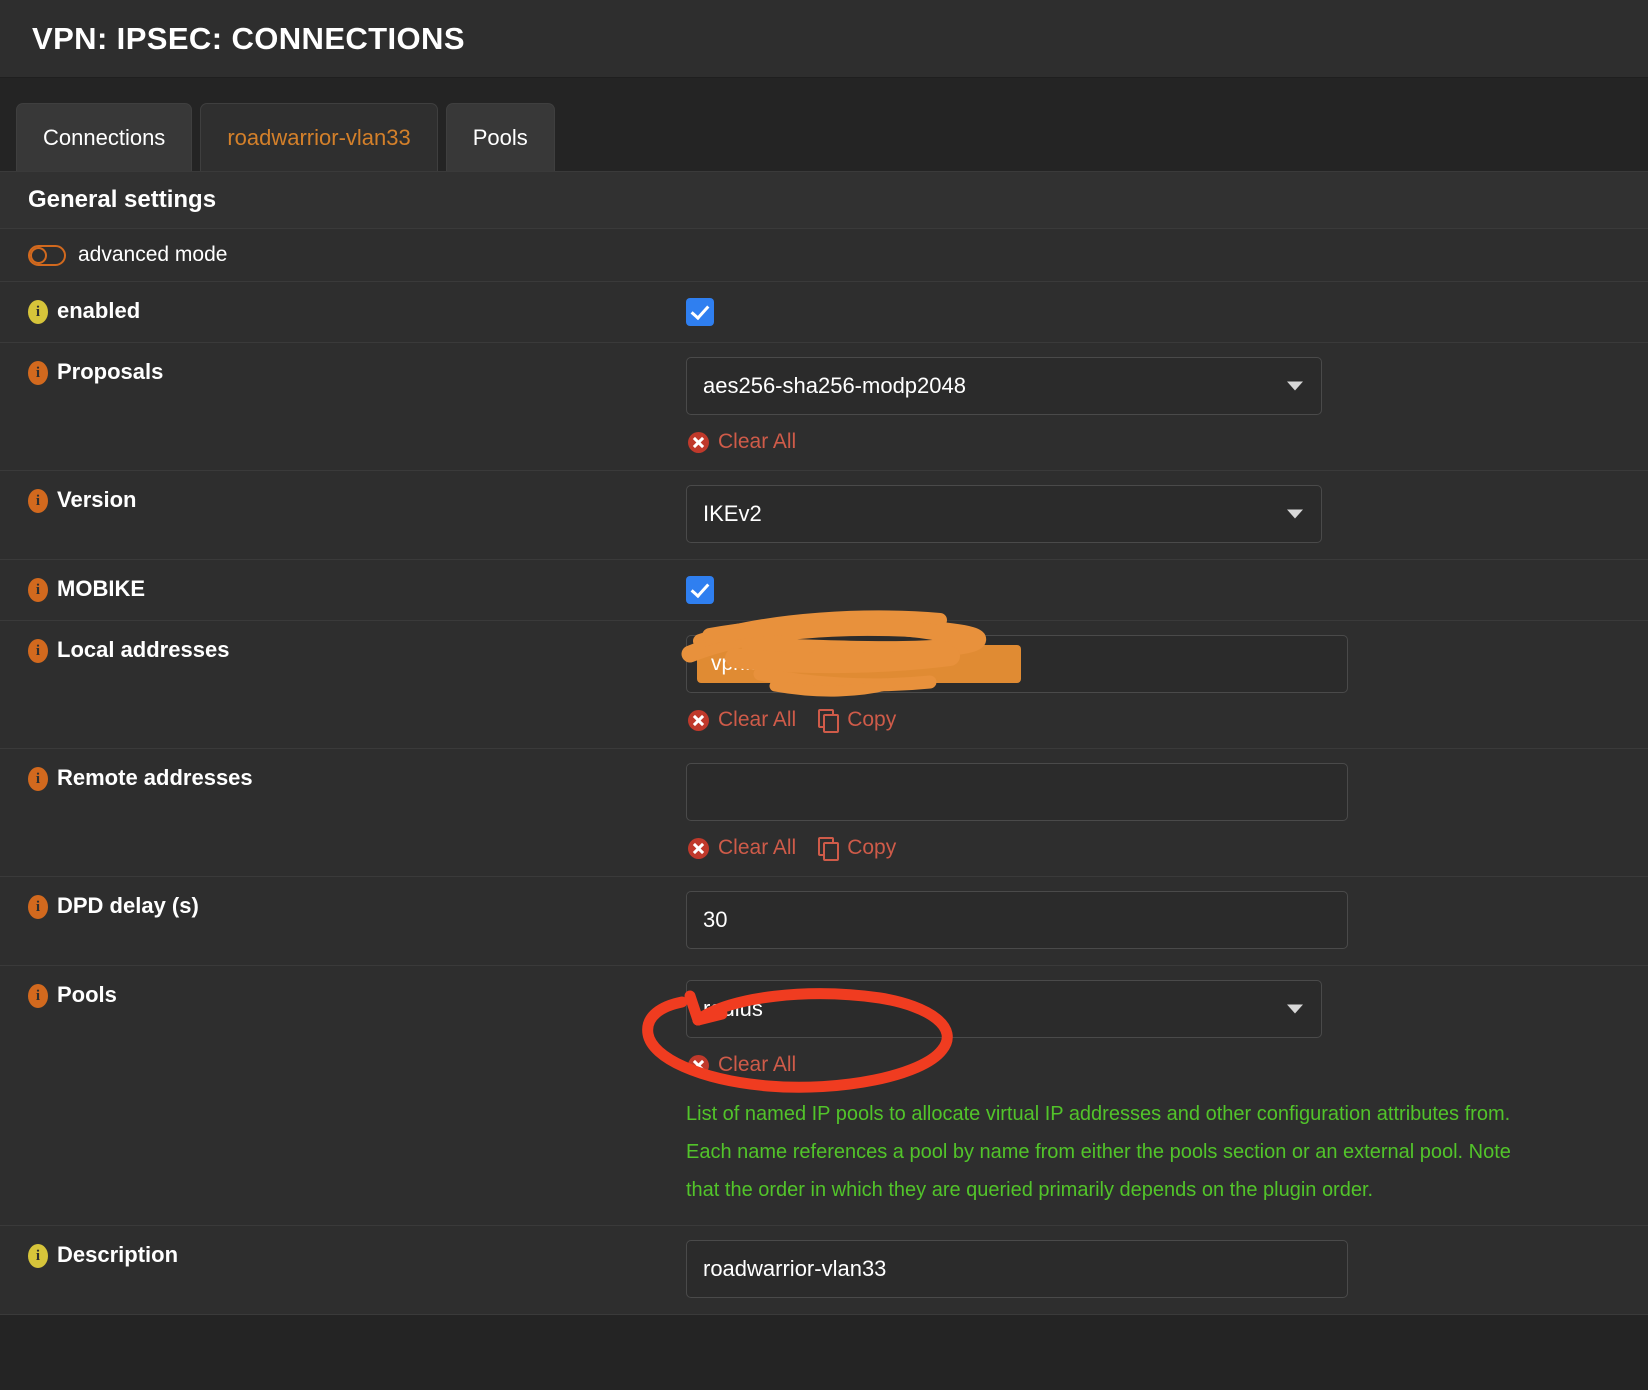  Describe the element at coordinates (1167, 1065) in the screenshot. I see `pools-actions: Clear All` at that location.